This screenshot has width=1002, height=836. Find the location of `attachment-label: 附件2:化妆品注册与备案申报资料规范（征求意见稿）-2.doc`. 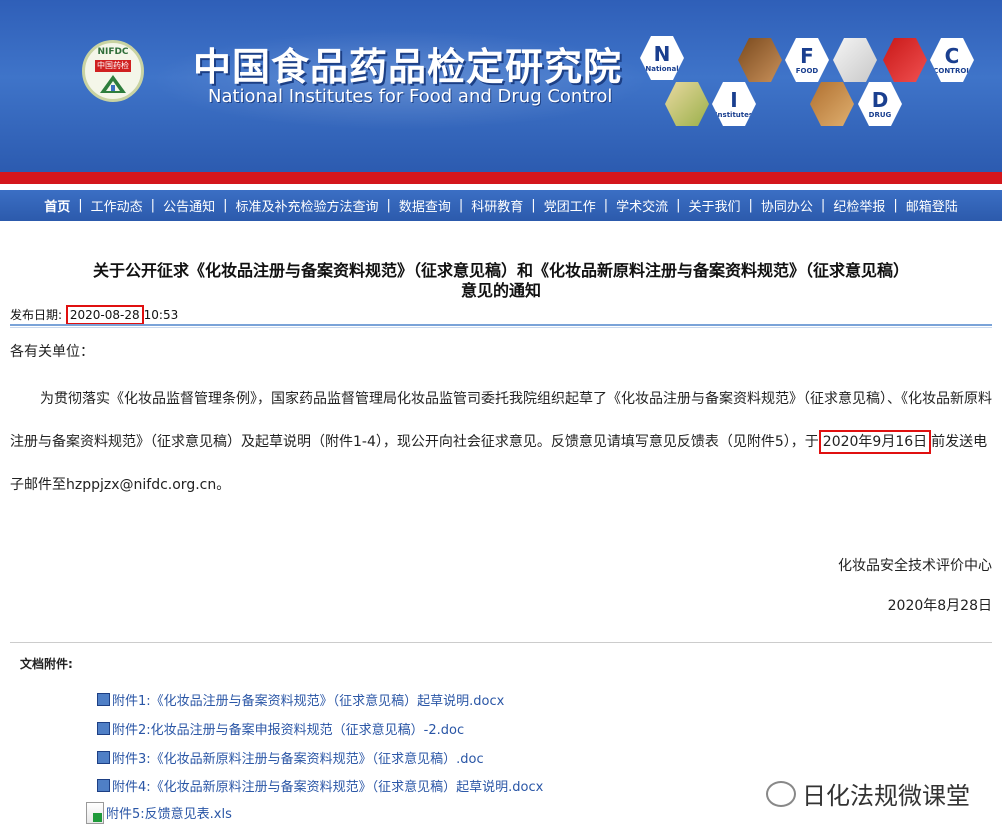

attachment-label: 附件2:化妆品注册与备案申报资料规范（征求意见稿）-2.doc is located at coordinates (288, 730).